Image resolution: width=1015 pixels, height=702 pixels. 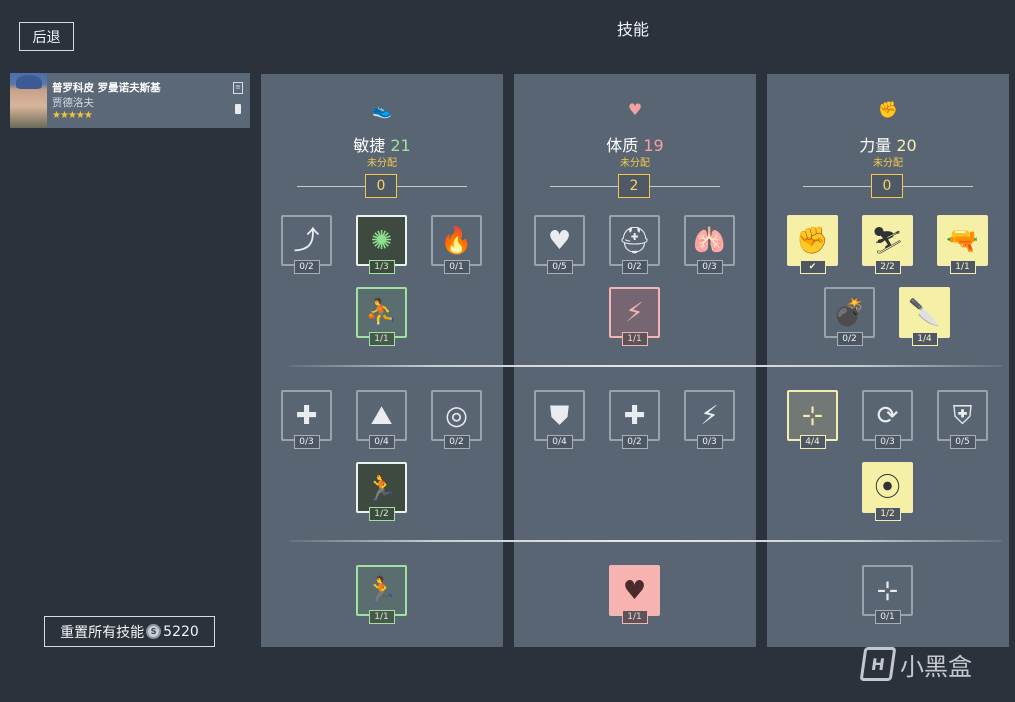 What do you see at coordinates (887, 421) in the screenshot?
I see `skill-reload: ⟳ 0/3` at bounding box center [887, 421].